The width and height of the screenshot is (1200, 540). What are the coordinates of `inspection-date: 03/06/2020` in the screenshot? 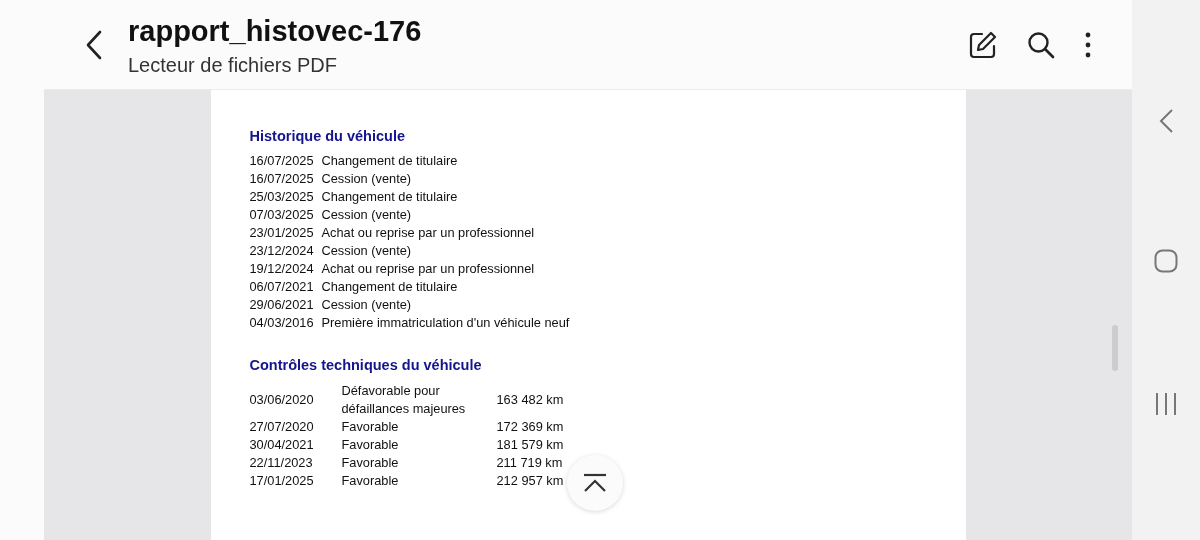 It's located at (282, 400).